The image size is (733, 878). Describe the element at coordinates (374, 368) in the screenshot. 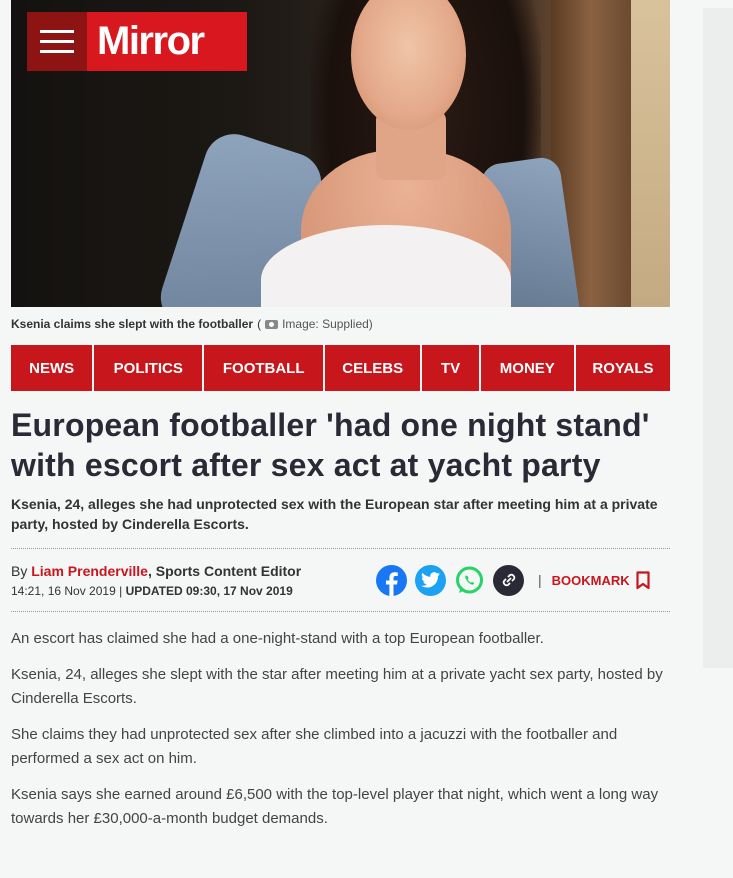

I see `nav-item-celebs: CELEBS` at that location.